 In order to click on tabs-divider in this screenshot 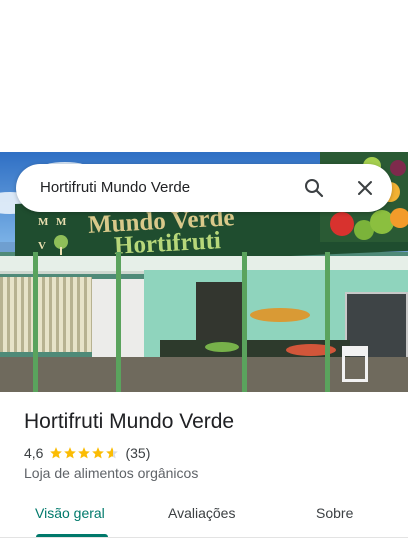, I will do `click(204, 537)`.